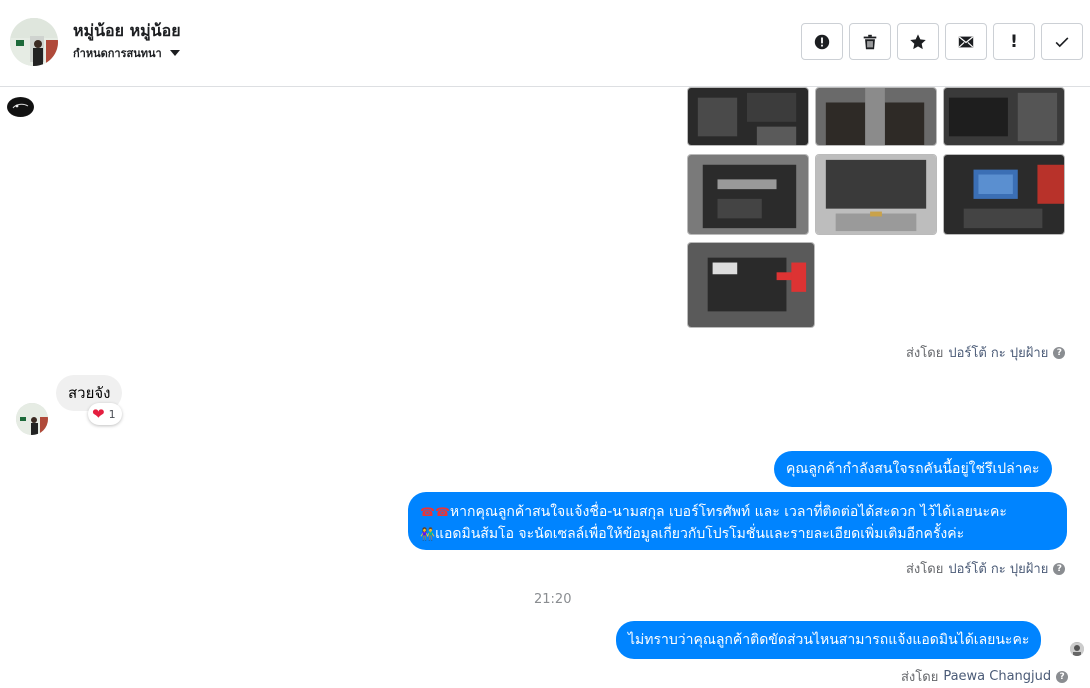 The height and width of the screenshot is (688, 1090). What do you see at coordinates (1077, 649) in the screenshot?
I see `seen-avatar` at bounding box center [1077, 649].